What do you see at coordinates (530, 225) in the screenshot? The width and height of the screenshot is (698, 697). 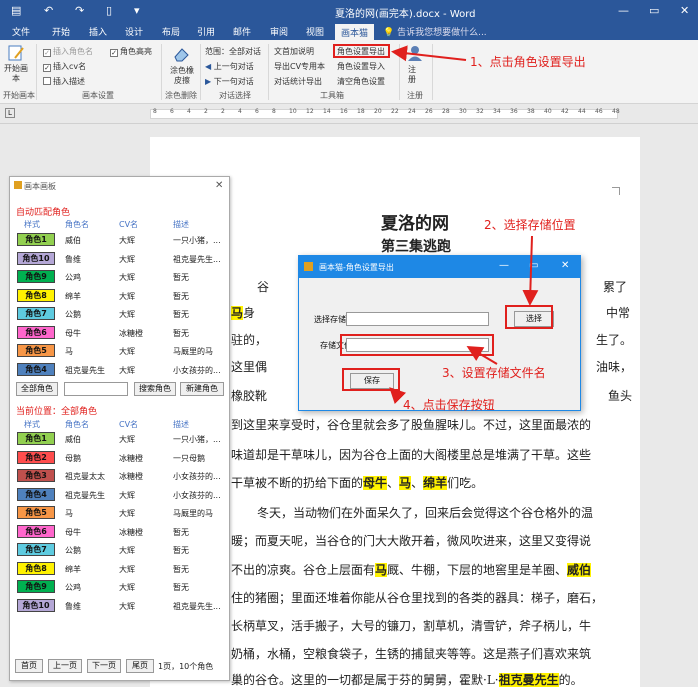 I see `annotation-step2: 2、选择存储位置` at bounding box center [530, 225].